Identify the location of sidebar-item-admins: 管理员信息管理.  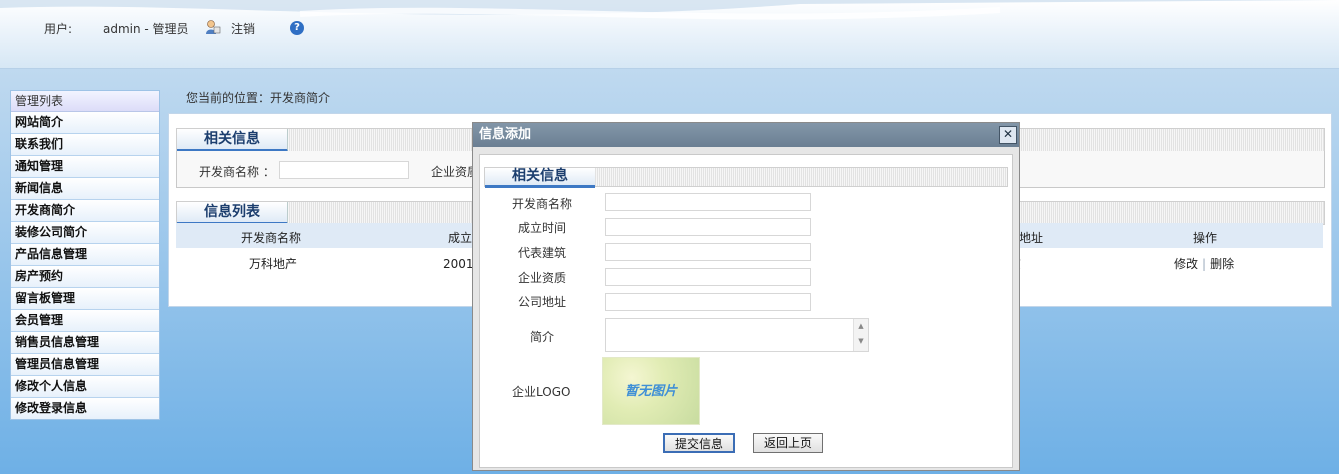
(85, 365).